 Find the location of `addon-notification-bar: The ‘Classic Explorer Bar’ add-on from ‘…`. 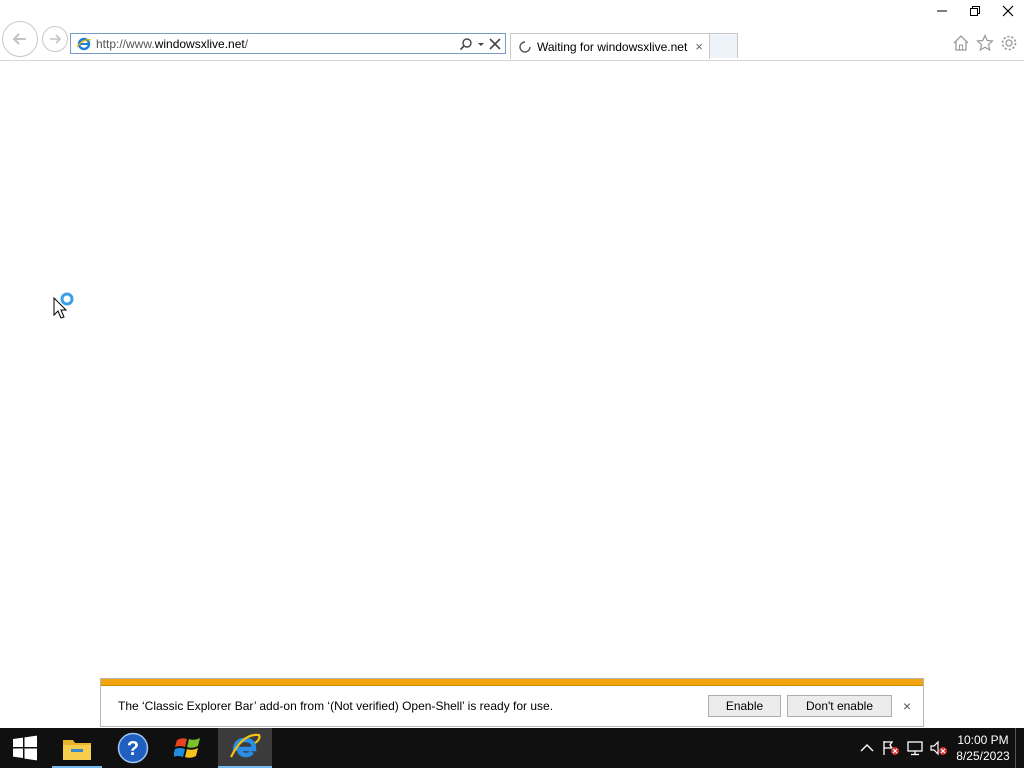

addon-notification-bar: The ‘Classic Explorer Bar’ add-on from ‘… is located at coordinates (512, 702).